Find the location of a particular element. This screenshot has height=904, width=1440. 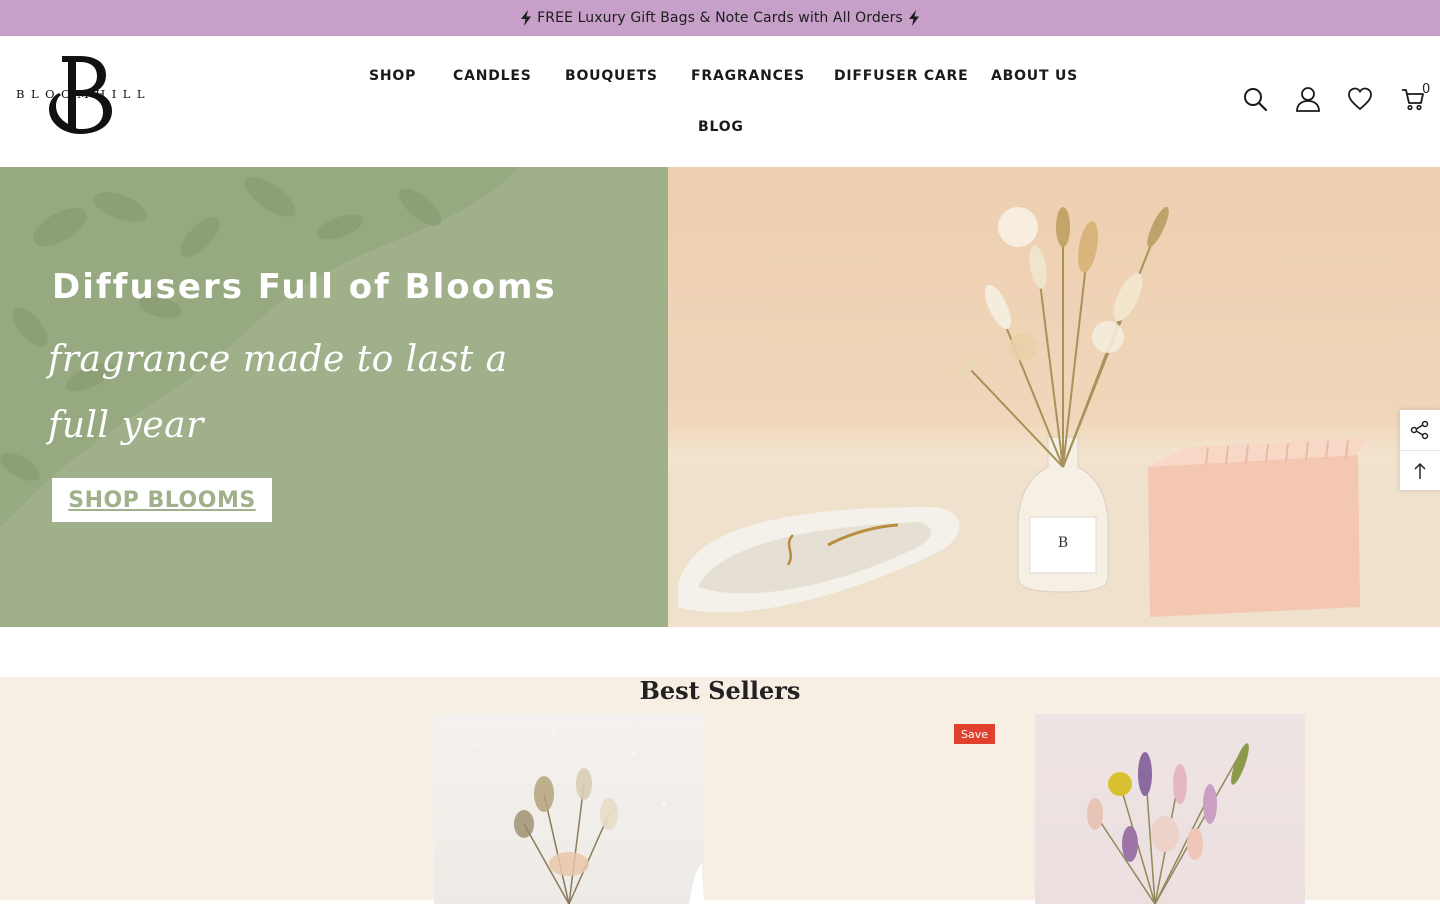

heart-icon is located at coordinates (1360, 99).